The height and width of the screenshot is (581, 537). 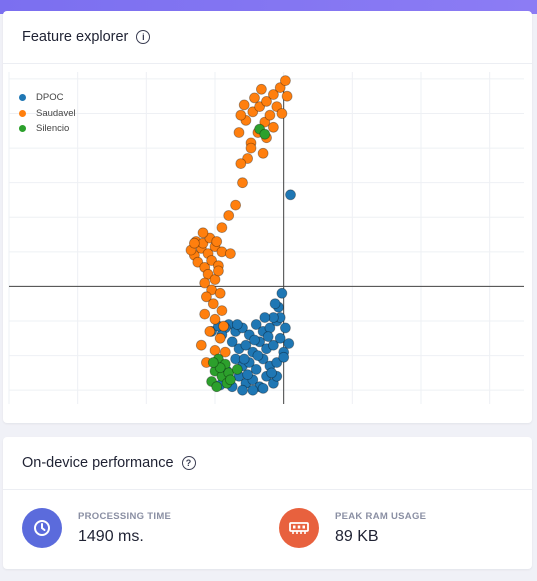 What do you see at coordinates (381, 516) in the screenshot?
I see `peak-ram-label: PEAK RAM USAGE` at bounding box center [381, 516].